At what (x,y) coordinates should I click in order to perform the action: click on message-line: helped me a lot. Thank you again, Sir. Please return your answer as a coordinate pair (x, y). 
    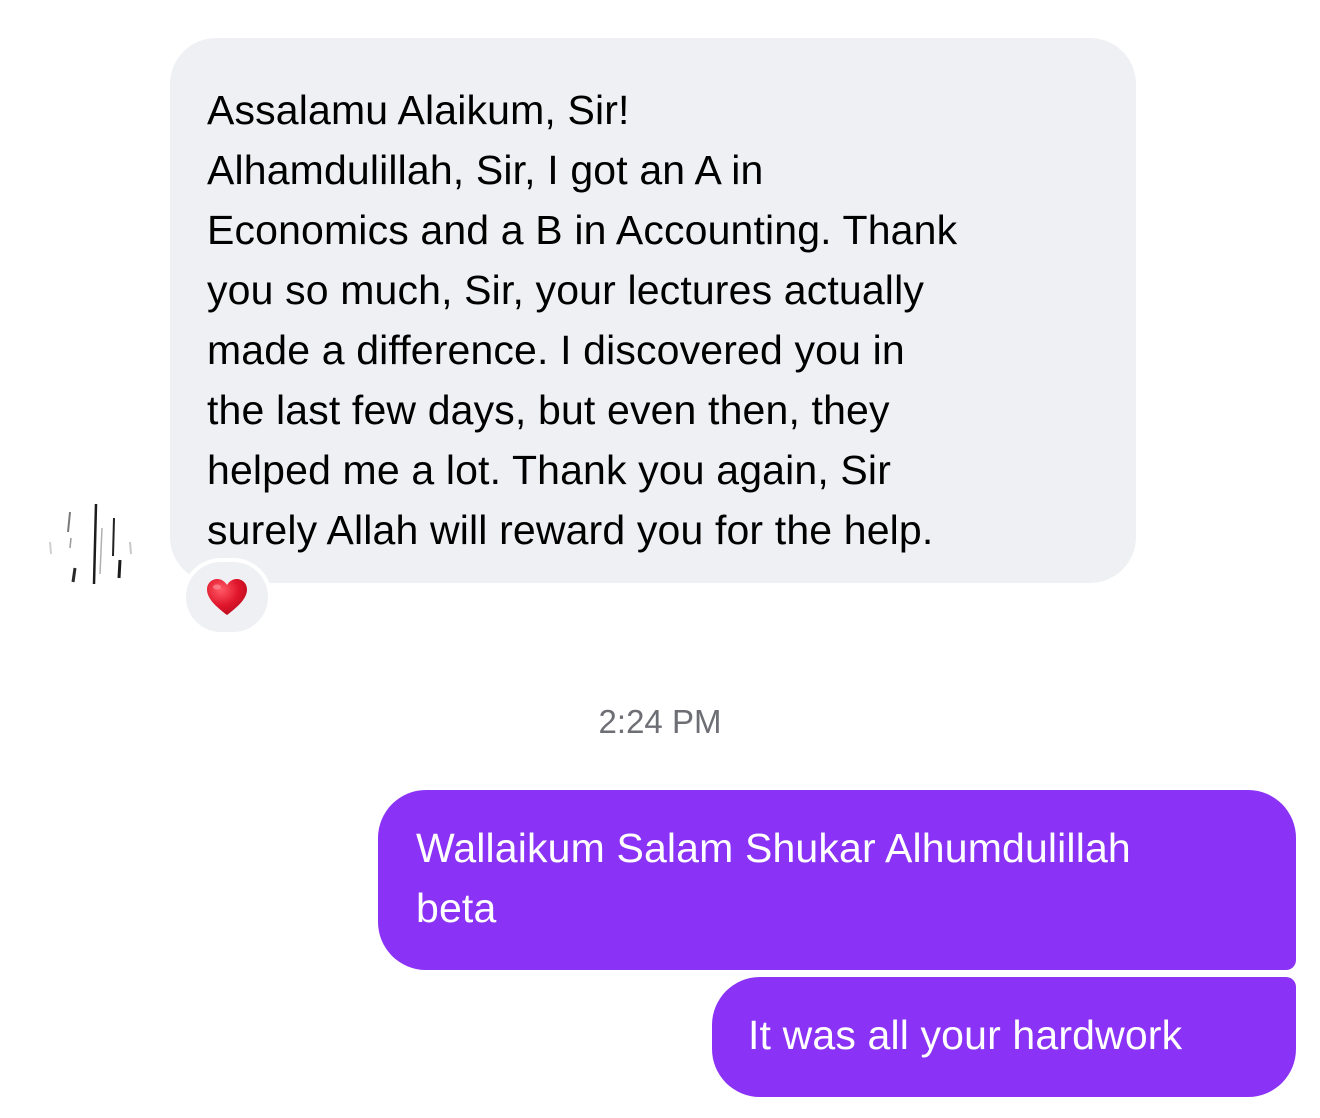
    Looking at the image, I should click on (549, 470).